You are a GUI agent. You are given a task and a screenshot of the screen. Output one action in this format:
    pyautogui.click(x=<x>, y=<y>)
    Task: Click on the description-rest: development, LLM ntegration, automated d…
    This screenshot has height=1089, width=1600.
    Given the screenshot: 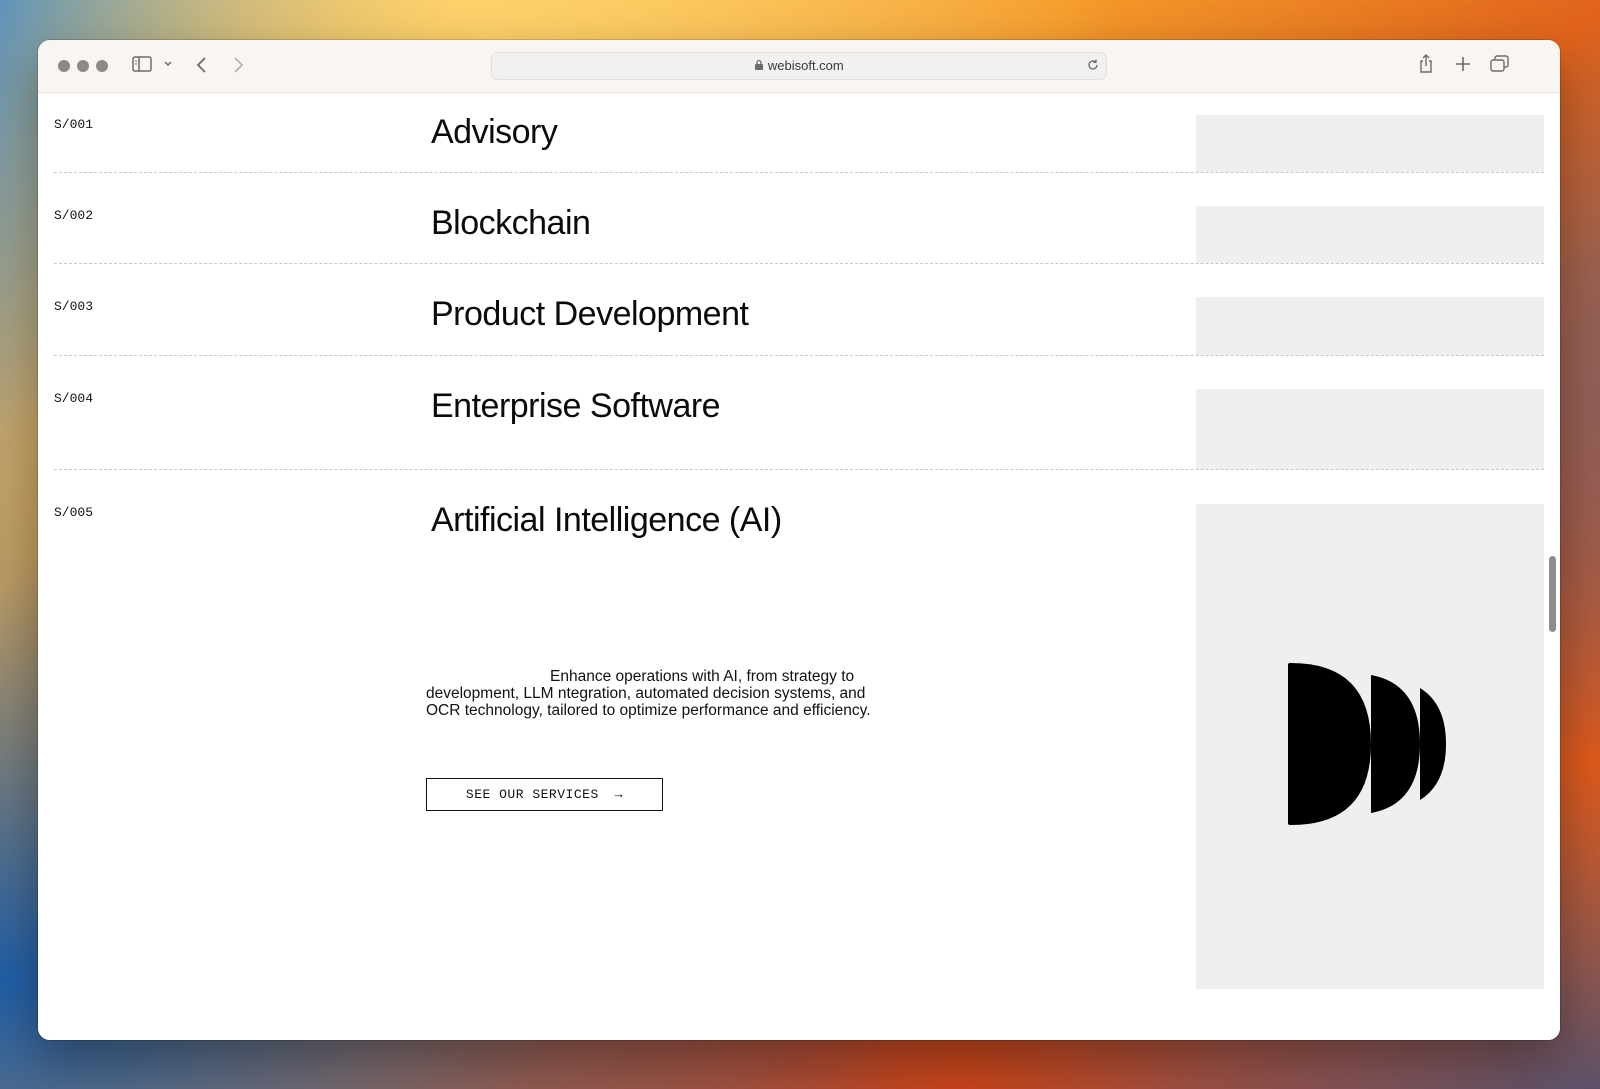 What is the action you would take?
    pyautogui.click(x=648, y=702)
    